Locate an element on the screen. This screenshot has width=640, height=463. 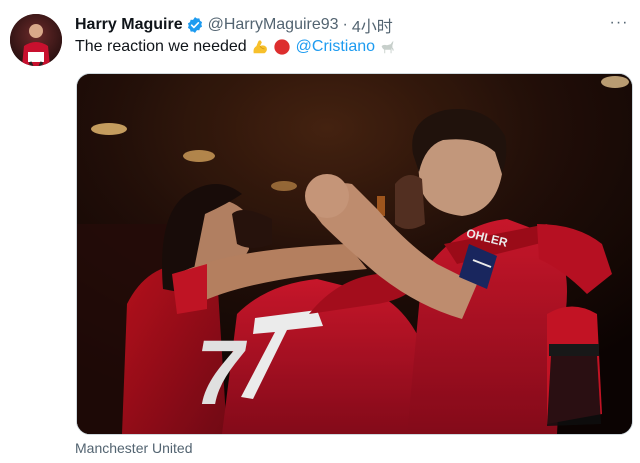
flexed-biceps-icon is located at coordinates (260, 47).